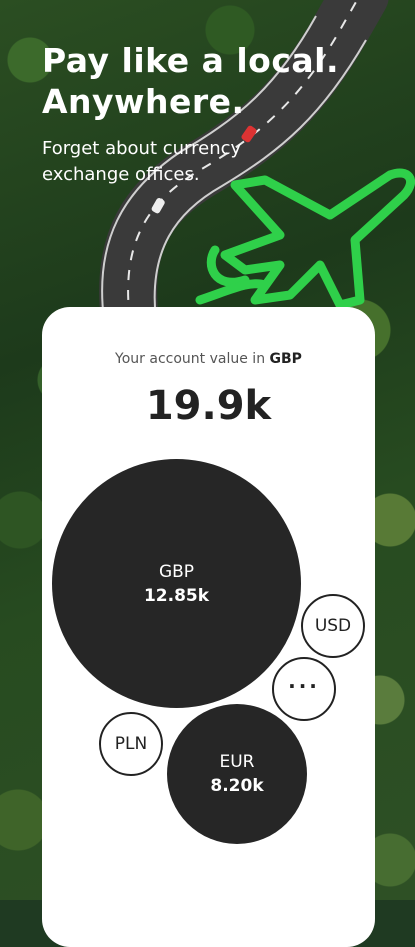 This screenshot has height=947, width=415. What do you see at coordinates (237, 786) in the screenshot?
I see `currency-amount: 8.20k` at bounding box center [237, 786].